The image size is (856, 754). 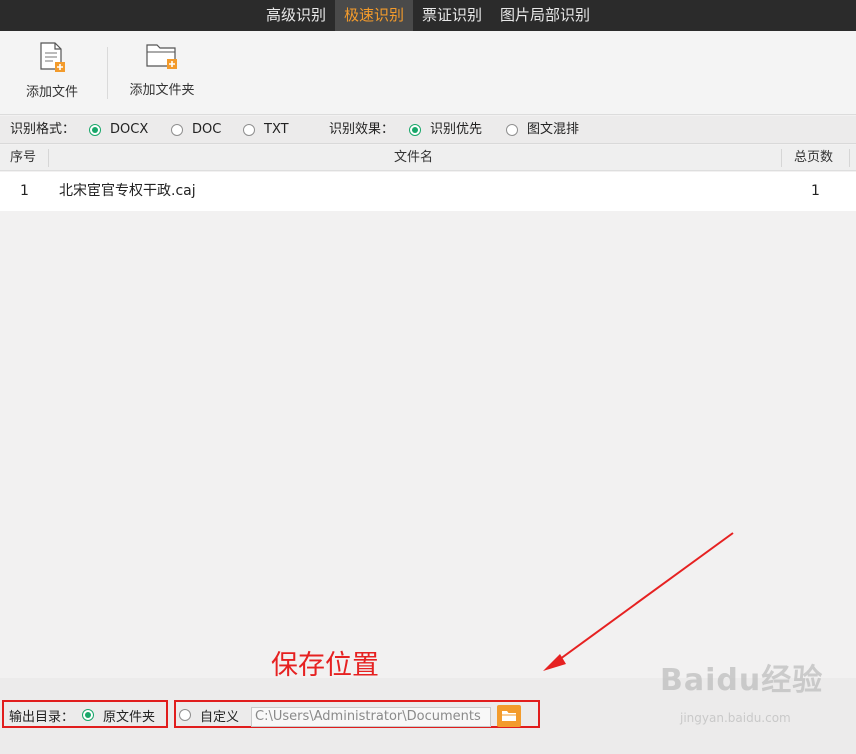 What do you see at coordinates (373, 15) in the screenshot?
I see `tab-fast-recognition: 极速识别` at bounding box center [373, 15].